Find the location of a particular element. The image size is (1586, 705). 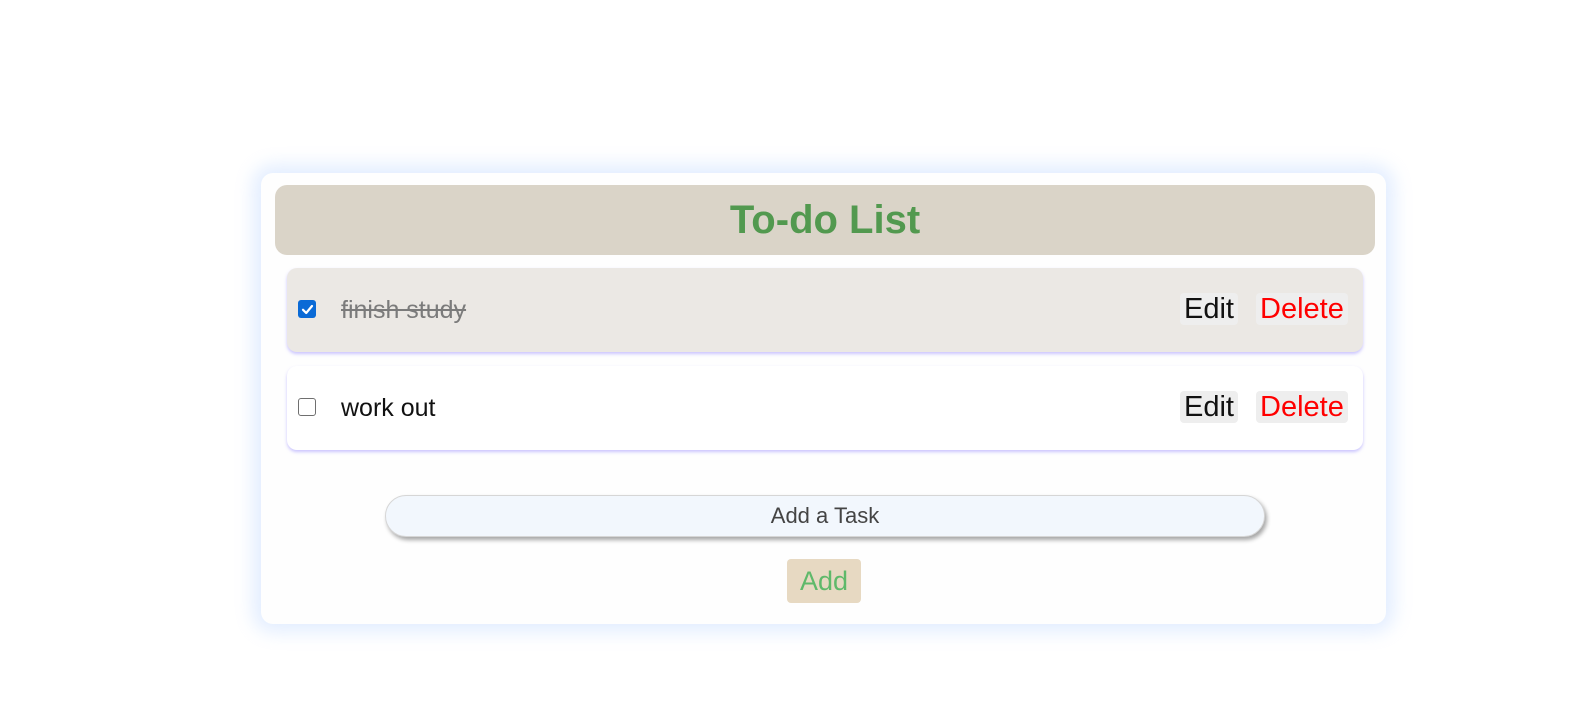

checkmark-icon is located at coordinates (307, 309).